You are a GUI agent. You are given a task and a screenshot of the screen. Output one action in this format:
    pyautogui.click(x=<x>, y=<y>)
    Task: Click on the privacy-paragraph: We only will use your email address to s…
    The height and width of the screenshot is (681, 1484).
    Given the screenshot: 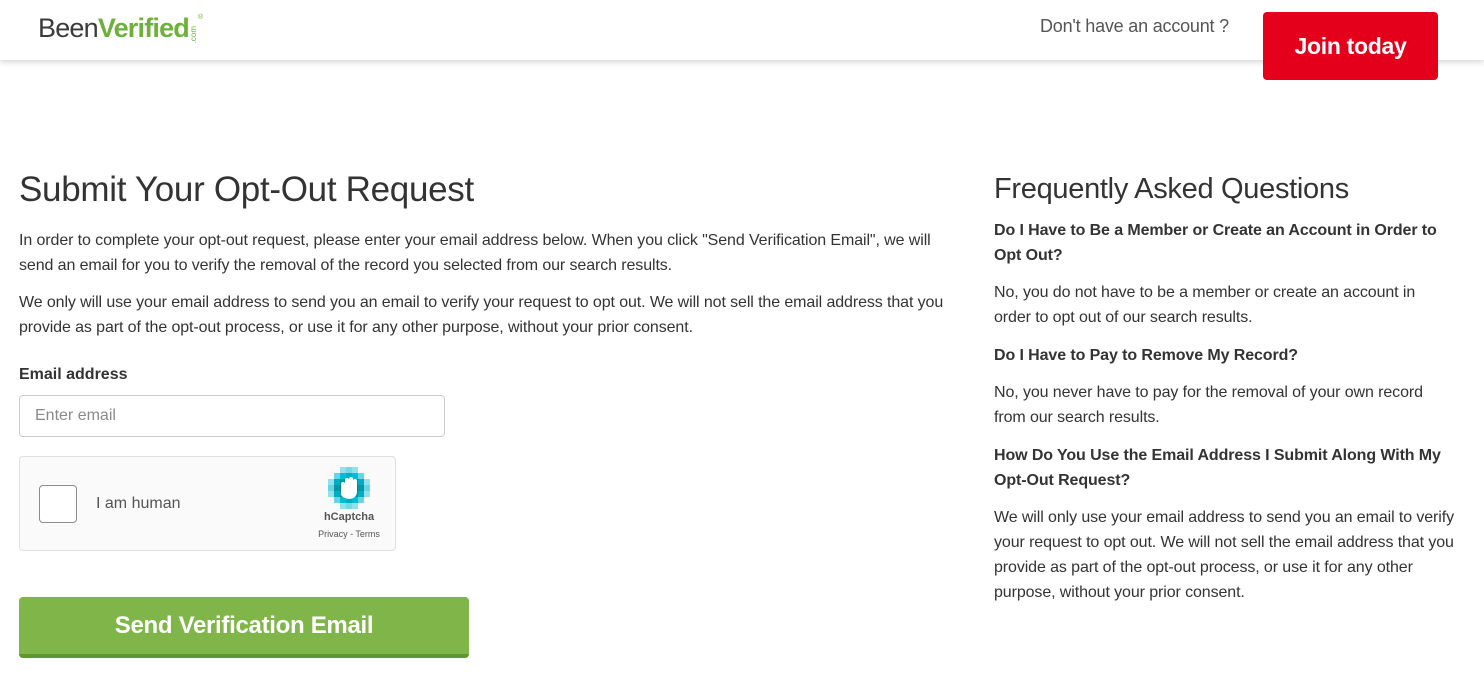 What is the action you would take?
    pyautogui.click(x=481, y=315)
    